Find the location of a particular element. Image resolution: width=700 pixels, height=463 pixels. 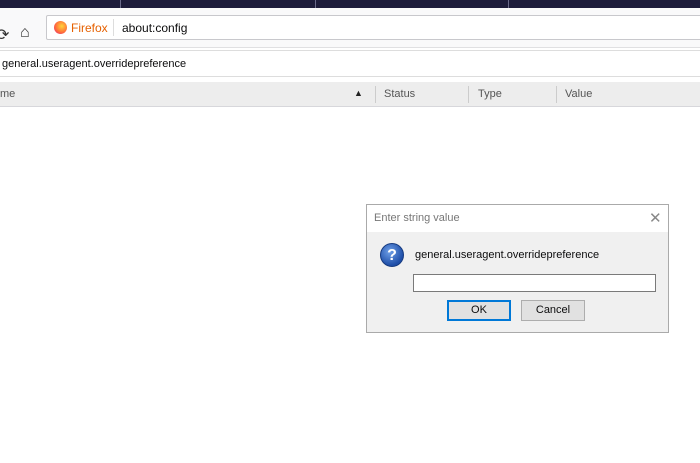

home-icon: ⌂ is located at coordinates (25, 33).